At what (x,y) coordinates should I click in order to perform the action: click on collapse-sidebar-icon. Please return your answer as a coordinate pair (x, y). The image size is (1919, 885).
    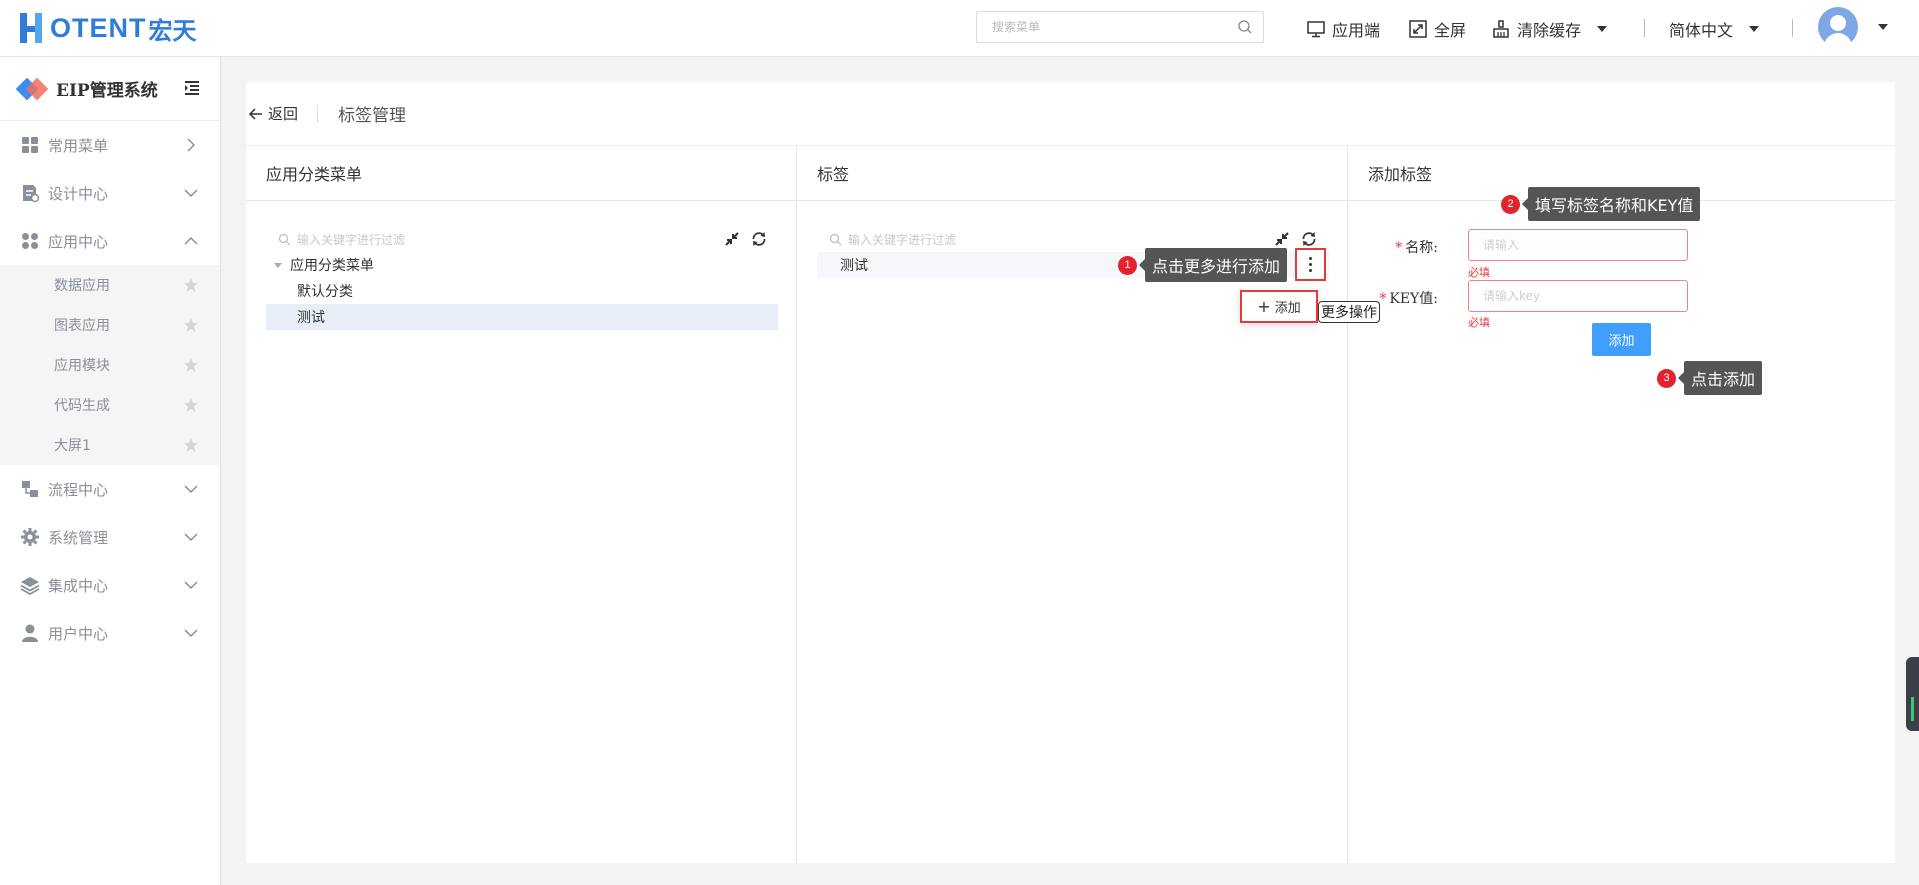
    Looking at the image, I should click on (192, 88).